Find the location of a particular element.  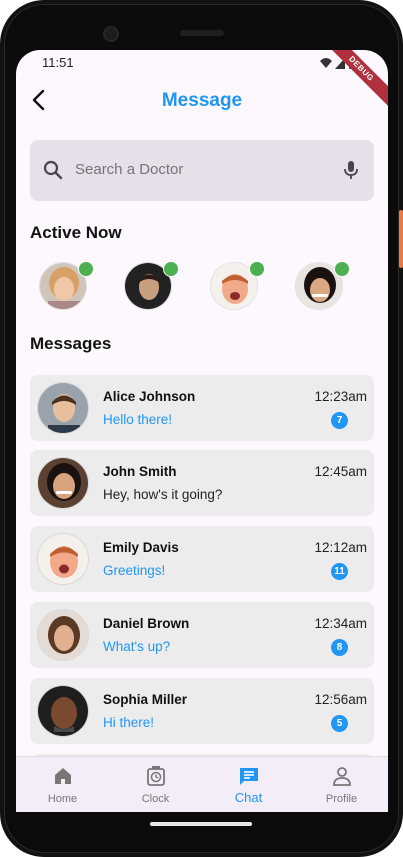

unread-badge: 8 is located at coordinates (339, 647).